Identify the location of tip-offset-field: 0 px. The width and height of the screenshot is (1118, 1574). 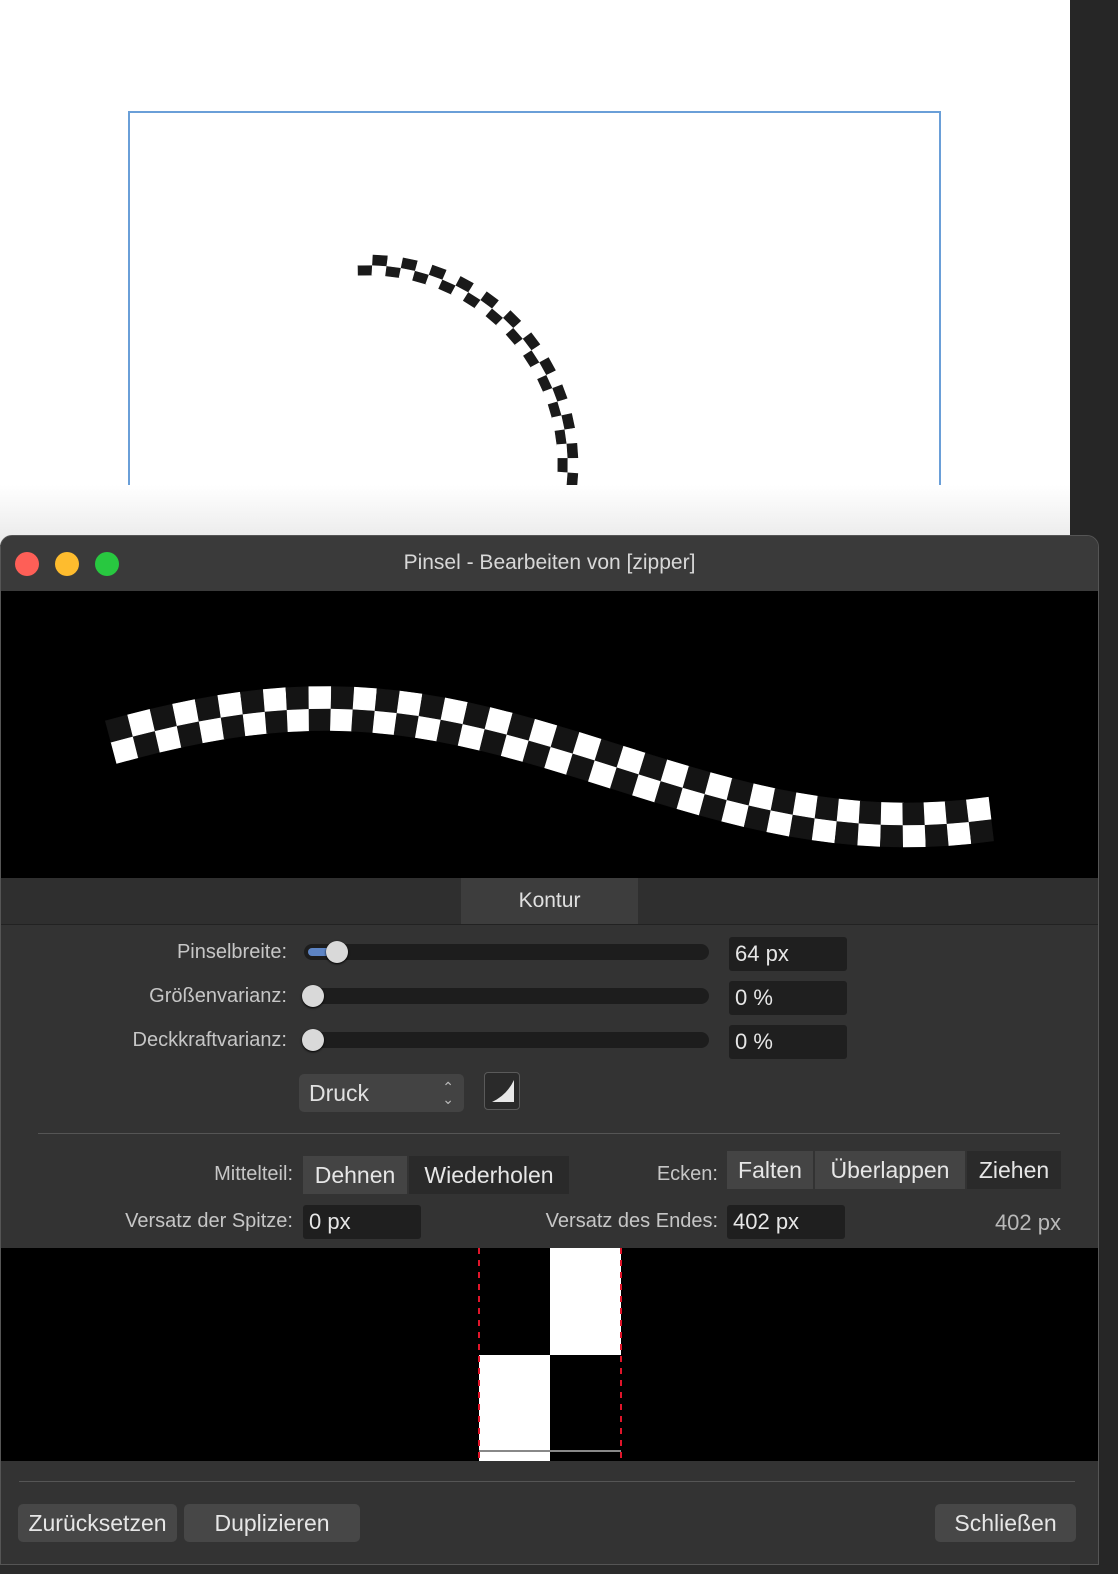
(362, 1222).